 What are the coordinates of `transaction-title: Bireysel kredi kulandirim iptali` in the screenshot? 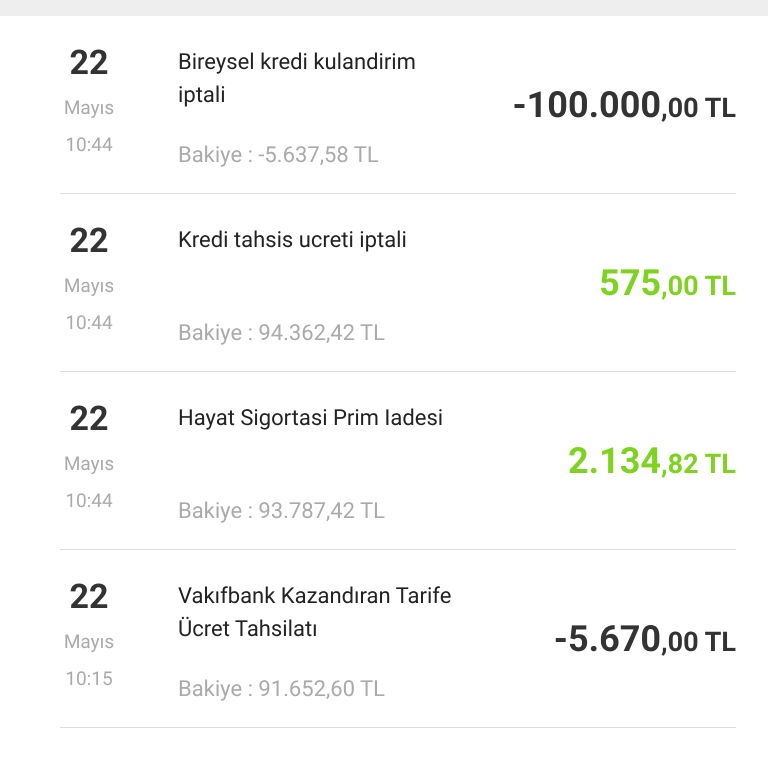 It's located at (297, 79).